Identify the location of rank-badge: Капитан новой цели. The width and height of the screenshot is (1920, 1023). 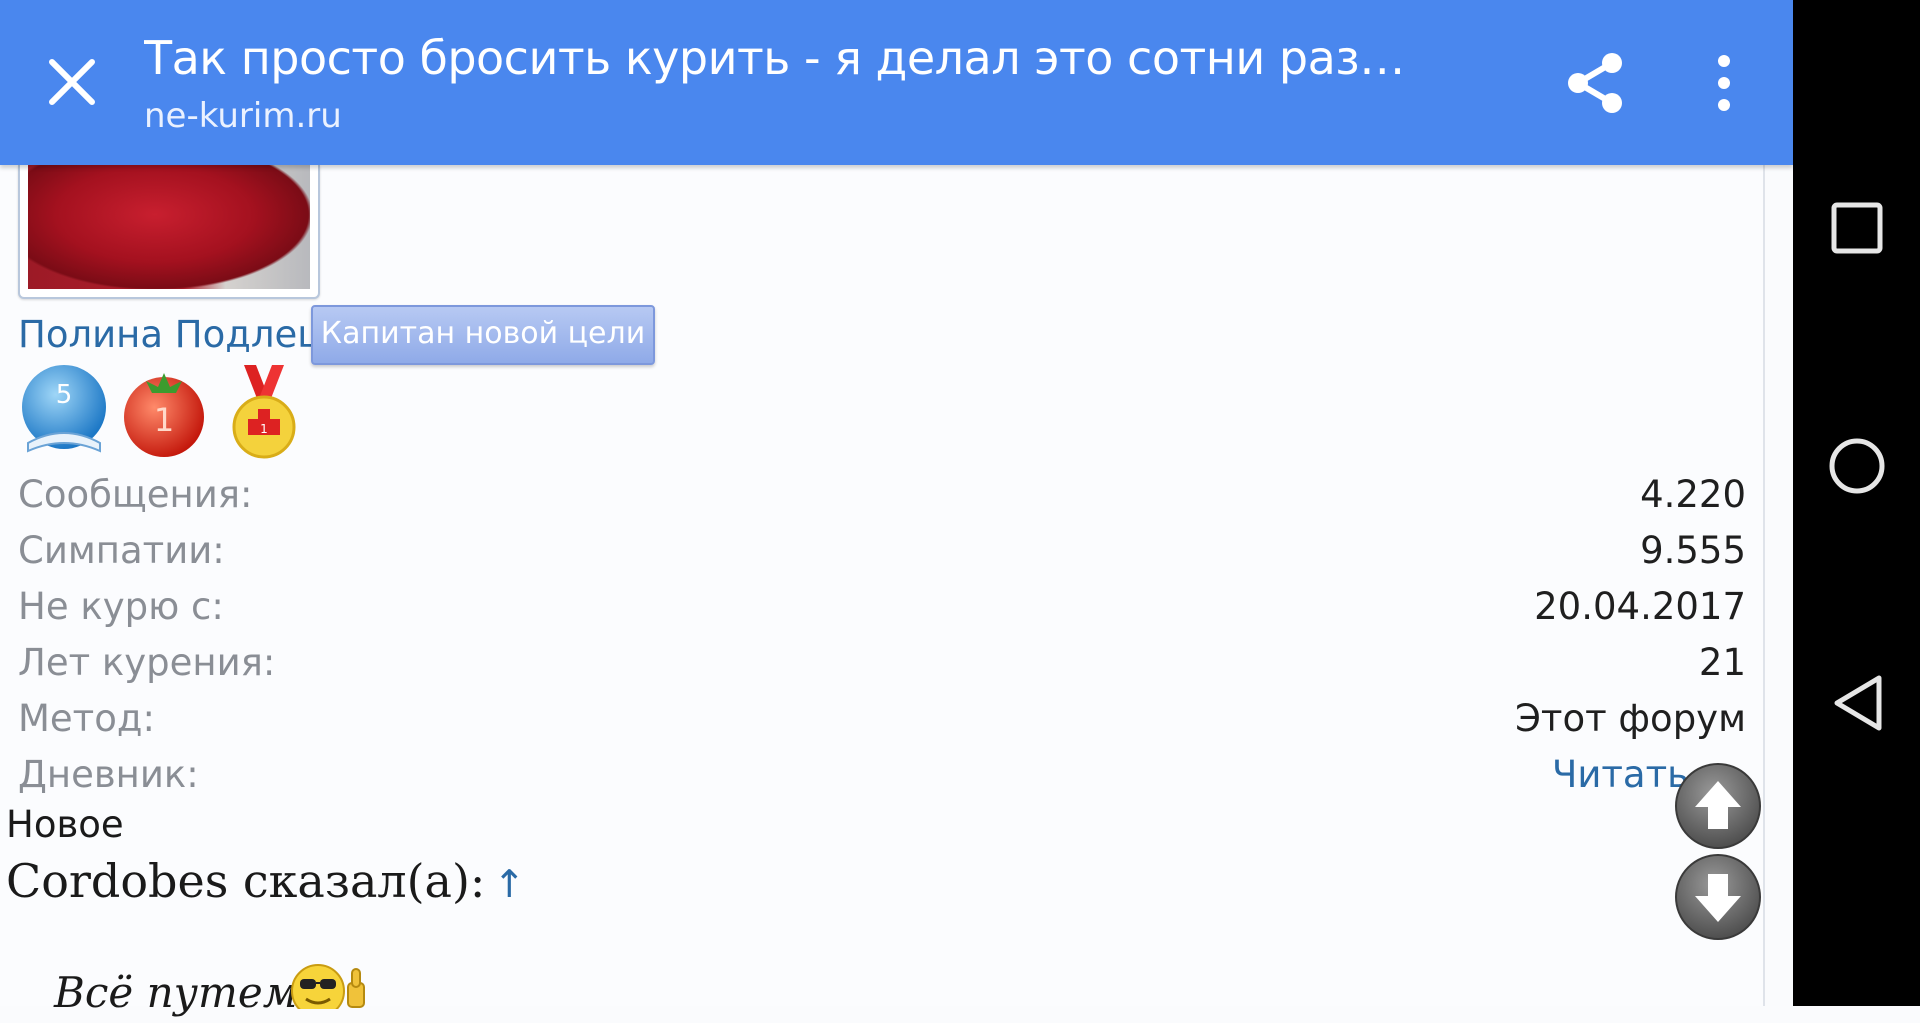
(483, 335).